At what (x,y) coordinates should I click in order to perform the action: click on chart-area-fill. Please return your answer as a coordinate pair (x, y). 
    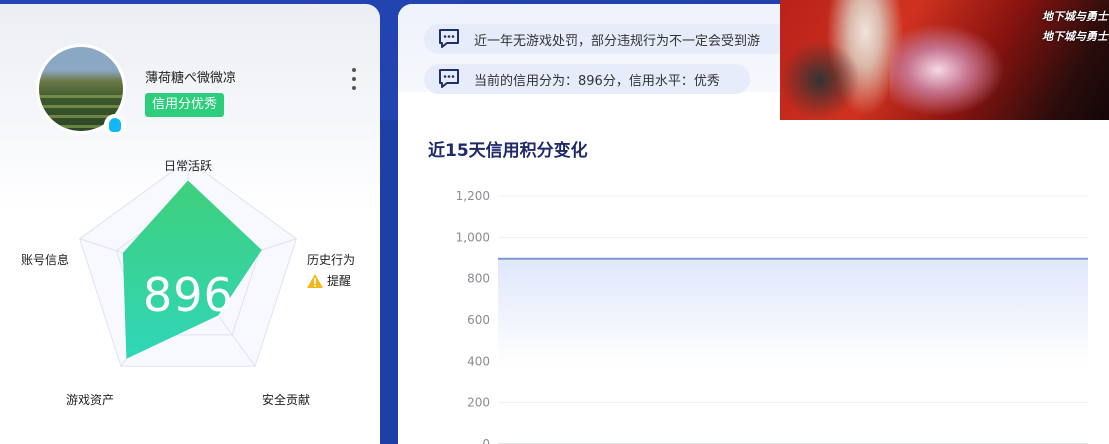
    Looking at the image, I should click on (793, 313).